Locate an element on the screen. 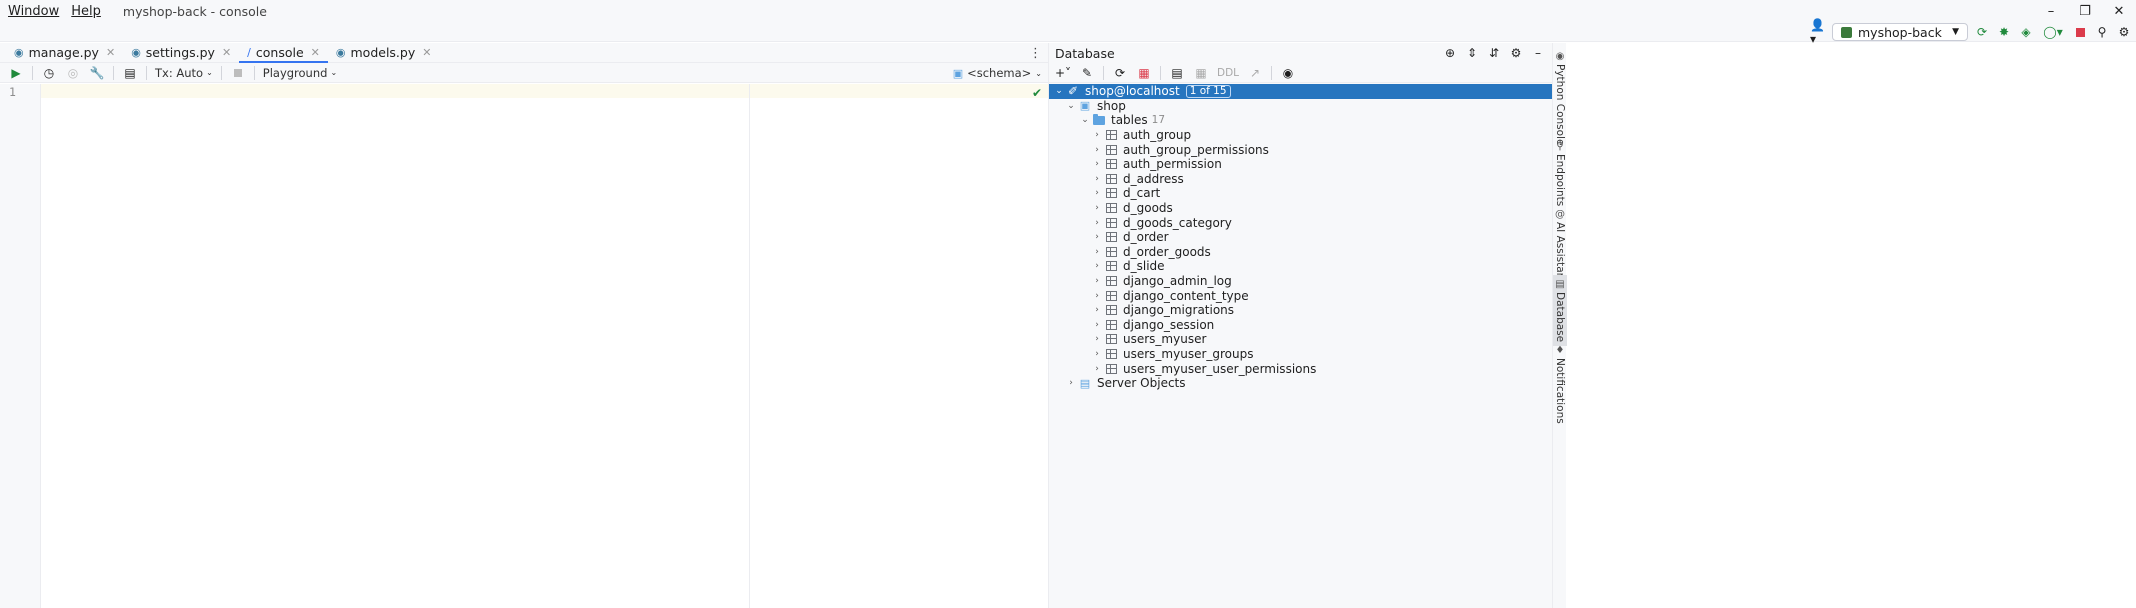  results-icon: ▤ is located at coordinates (130, 73).